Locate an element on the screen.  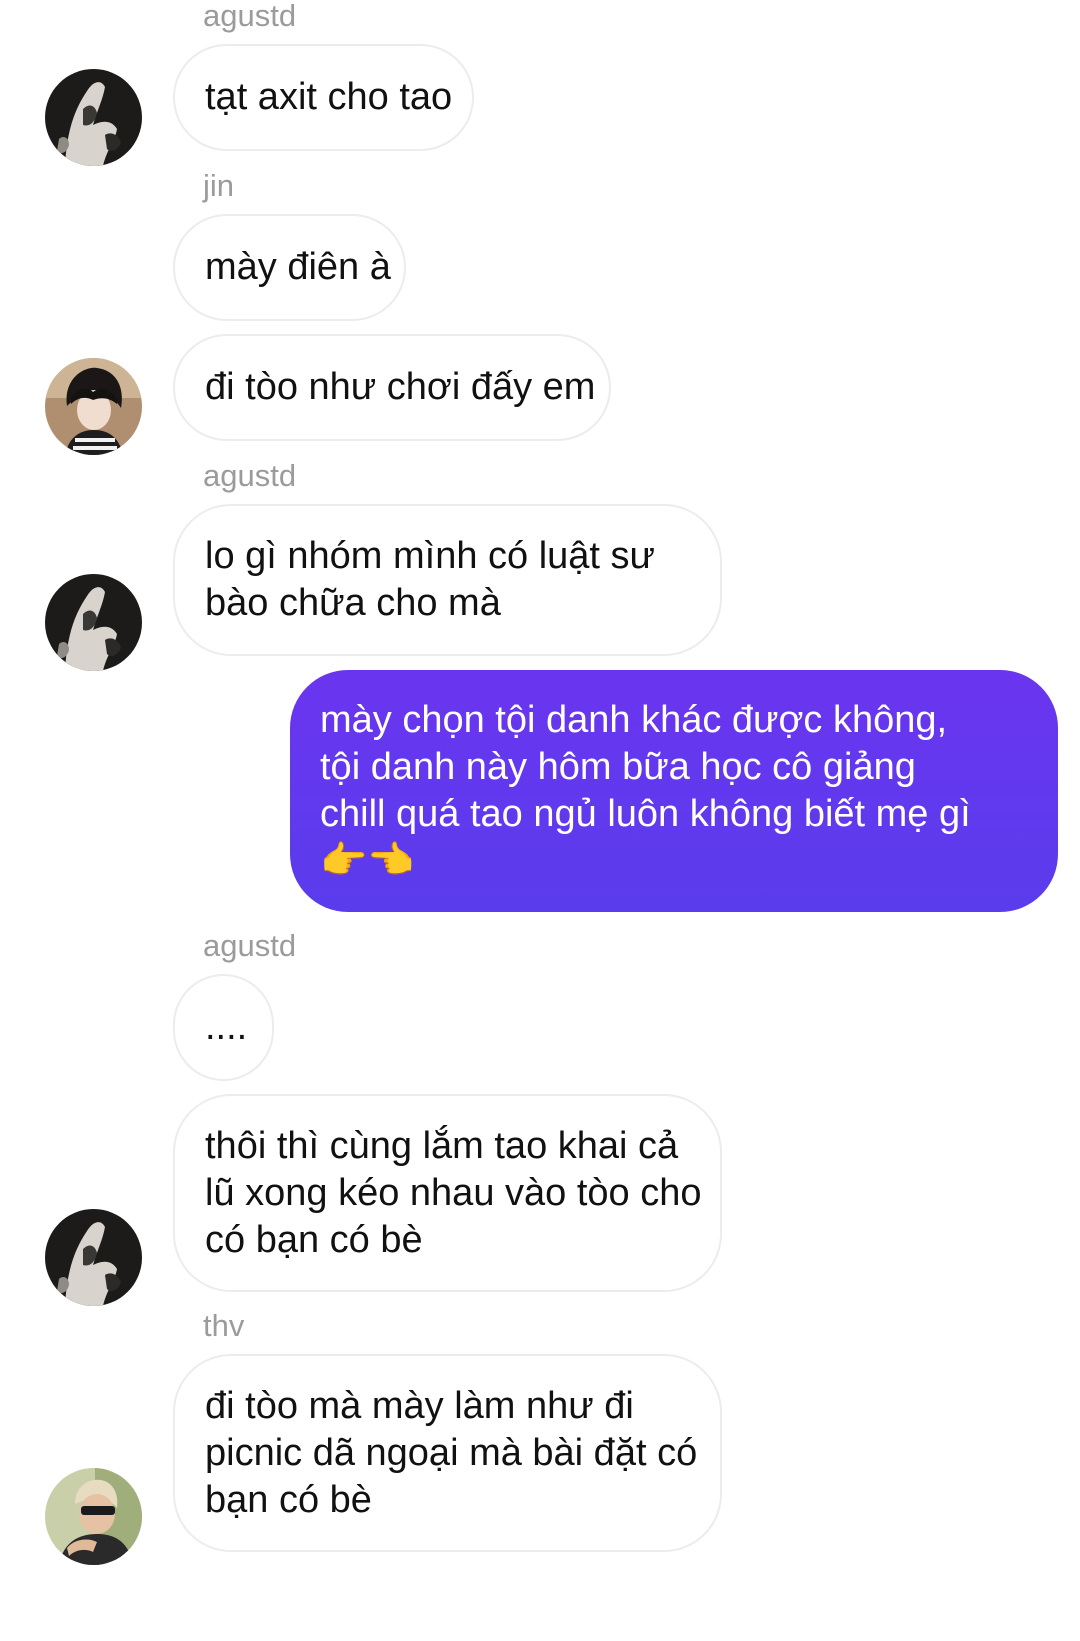
avatar-jin is located at coordinates (93, 406).